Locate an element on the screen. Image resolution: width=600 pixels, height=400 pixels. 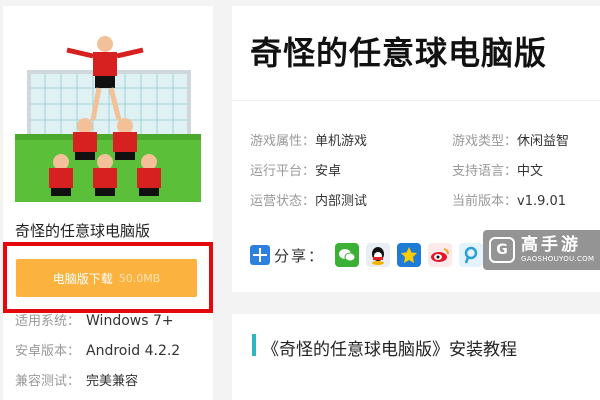
site-watermark: G 高手游 GAOSHOUYOU.COM is located at coordinates (541, 250).